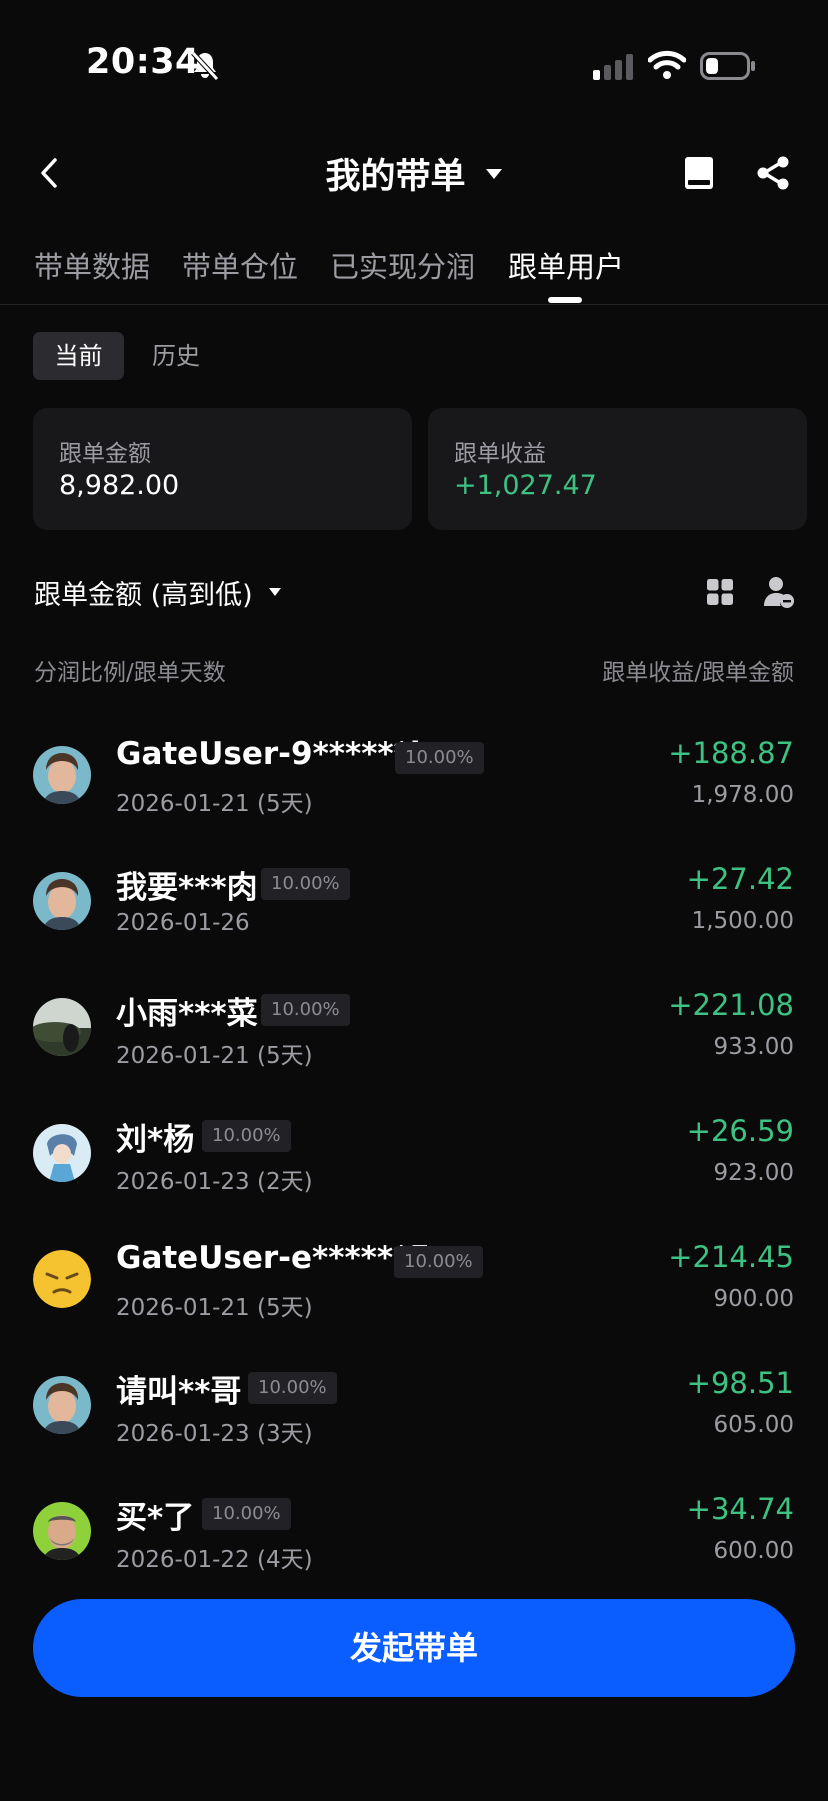 This screenshot has height=1801, width=828. Describe the element at coordinates (731, 1005) in the screenshot. I see `follower-profit: +221.08` at that location.